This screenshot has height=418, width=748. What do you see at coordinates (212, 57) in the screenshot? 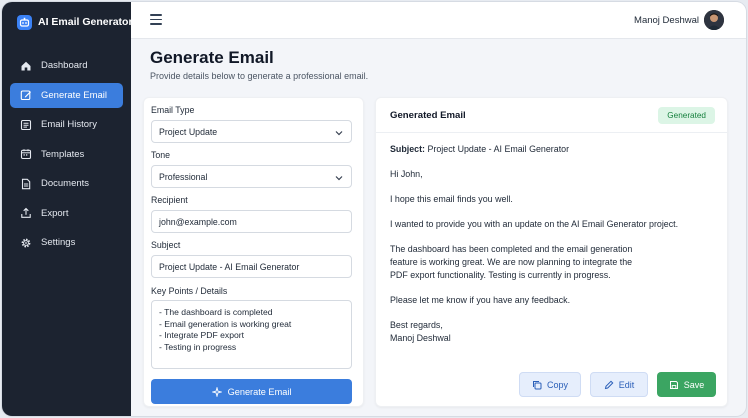
I see `page-title: Generate Email` at bounding box center [212, 57].